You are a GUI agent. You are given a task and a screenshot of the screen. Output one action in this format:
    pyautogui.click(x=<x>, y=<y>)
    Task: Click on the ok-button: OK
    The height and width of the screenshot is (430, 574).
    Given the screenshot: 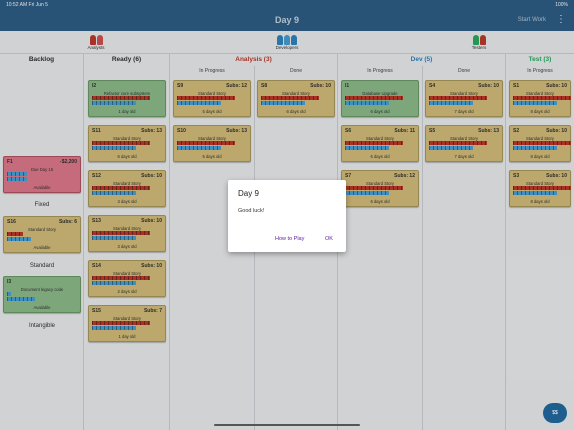 What is the action you would take?
    pyautogui.click(x=329, y=239)
    